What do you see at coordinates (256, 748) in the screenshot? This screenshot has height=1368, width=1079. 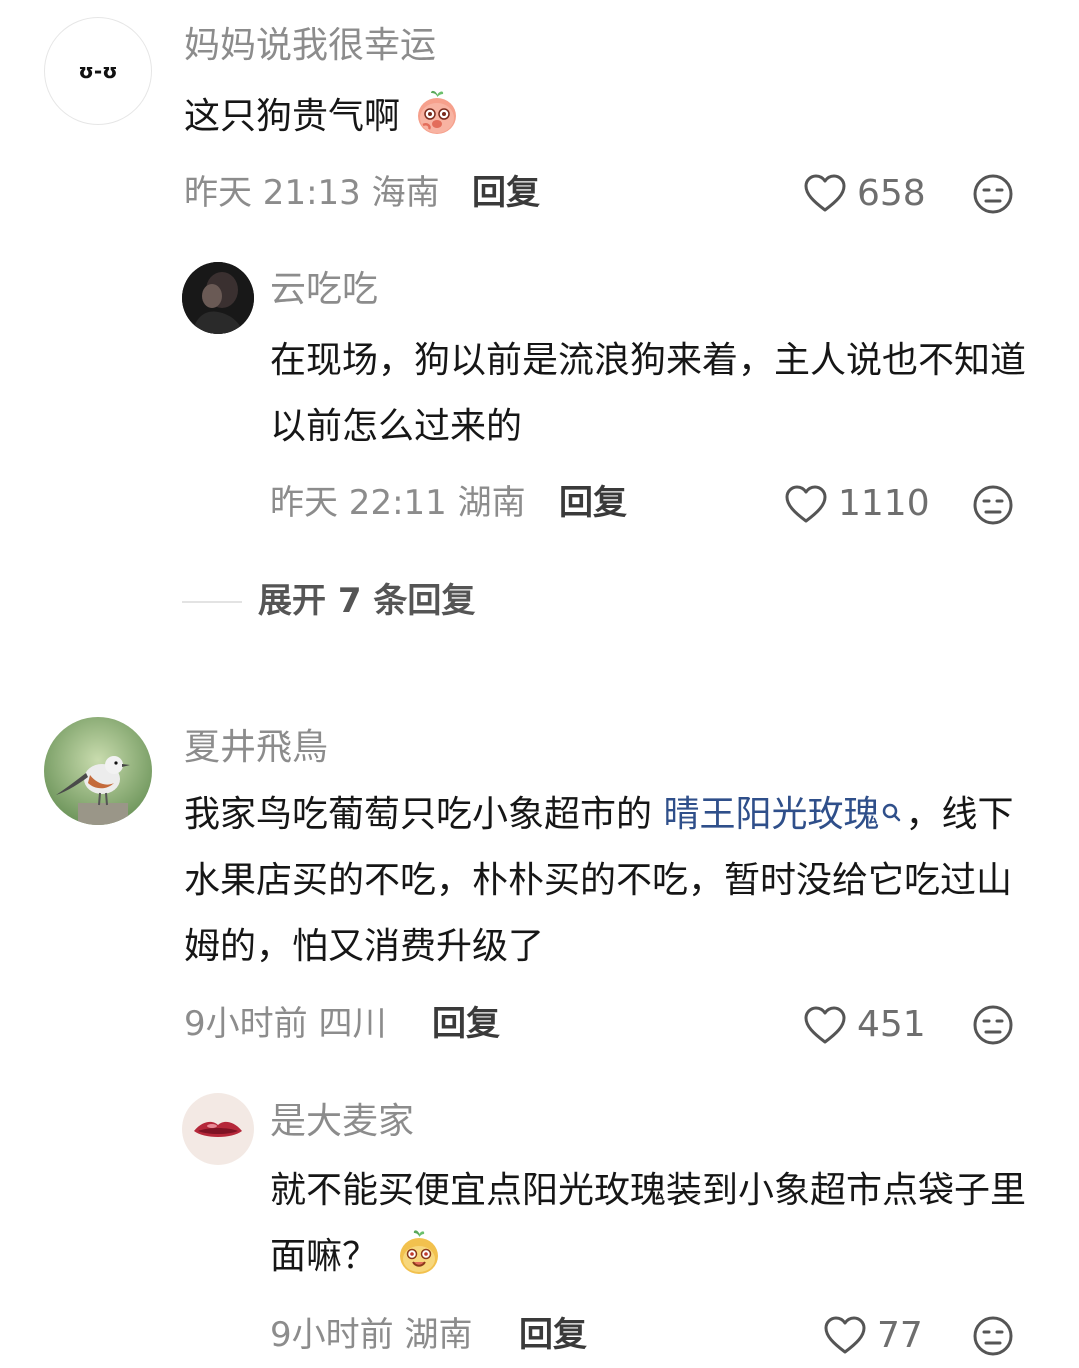 I see `username: 夏井飛鳥` at bounding box center [256, 748].